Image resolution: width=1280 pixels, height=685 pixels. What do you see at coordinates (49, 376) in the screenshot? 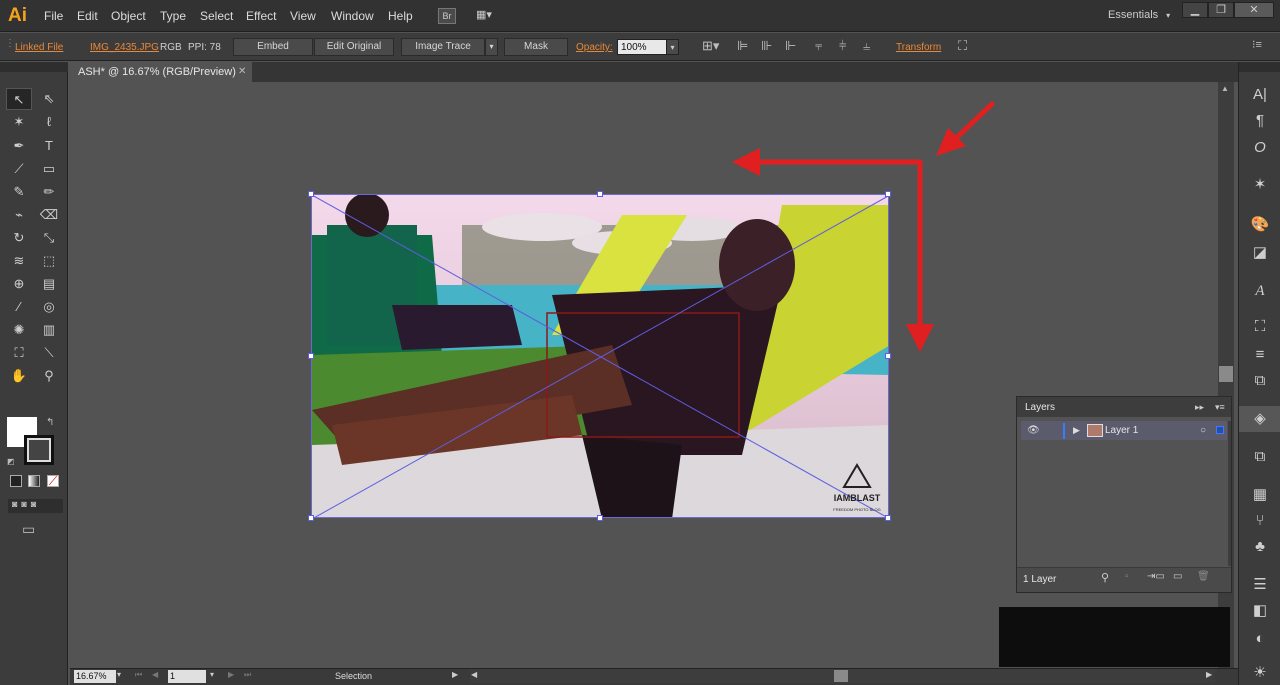
I see `zoom-tool-icon: ⚲` at bounding box center [49, 376].